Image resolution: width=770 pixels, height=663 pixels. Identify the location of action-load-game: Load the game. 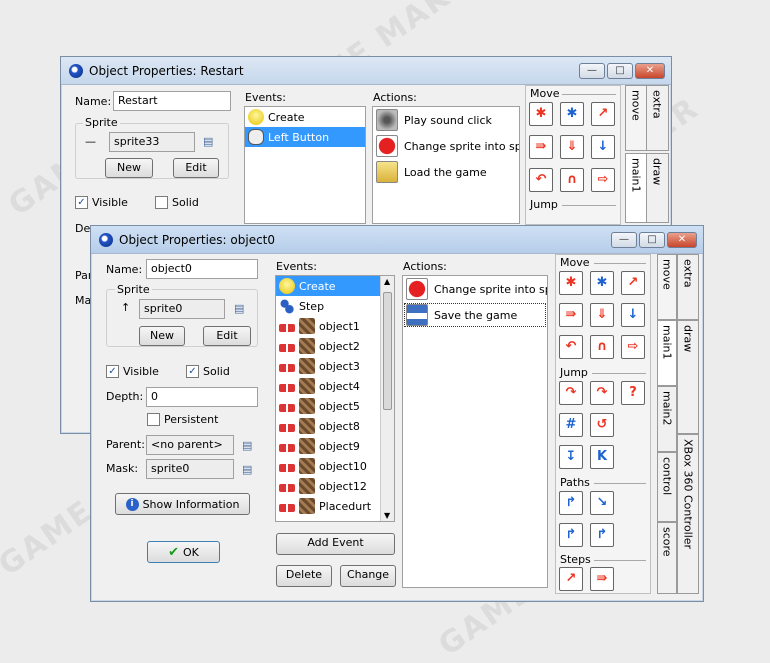
(446, 172).